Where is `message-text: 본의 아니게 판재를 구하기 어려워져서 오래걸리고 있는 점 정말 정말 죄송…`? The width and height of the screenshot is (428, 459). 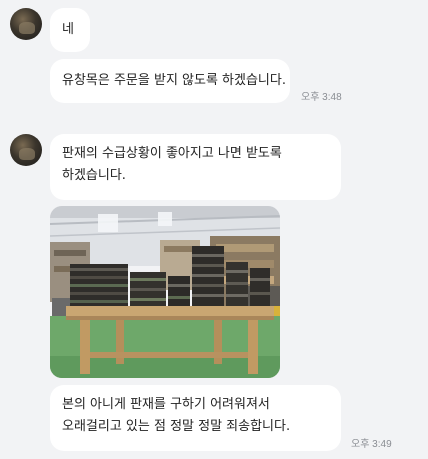 message-text: 본의 아니게 판재를 구하기 어려워져서 오래걸리고 있는 점 정말 정말 죄송… is located at coordinates (176, 415).